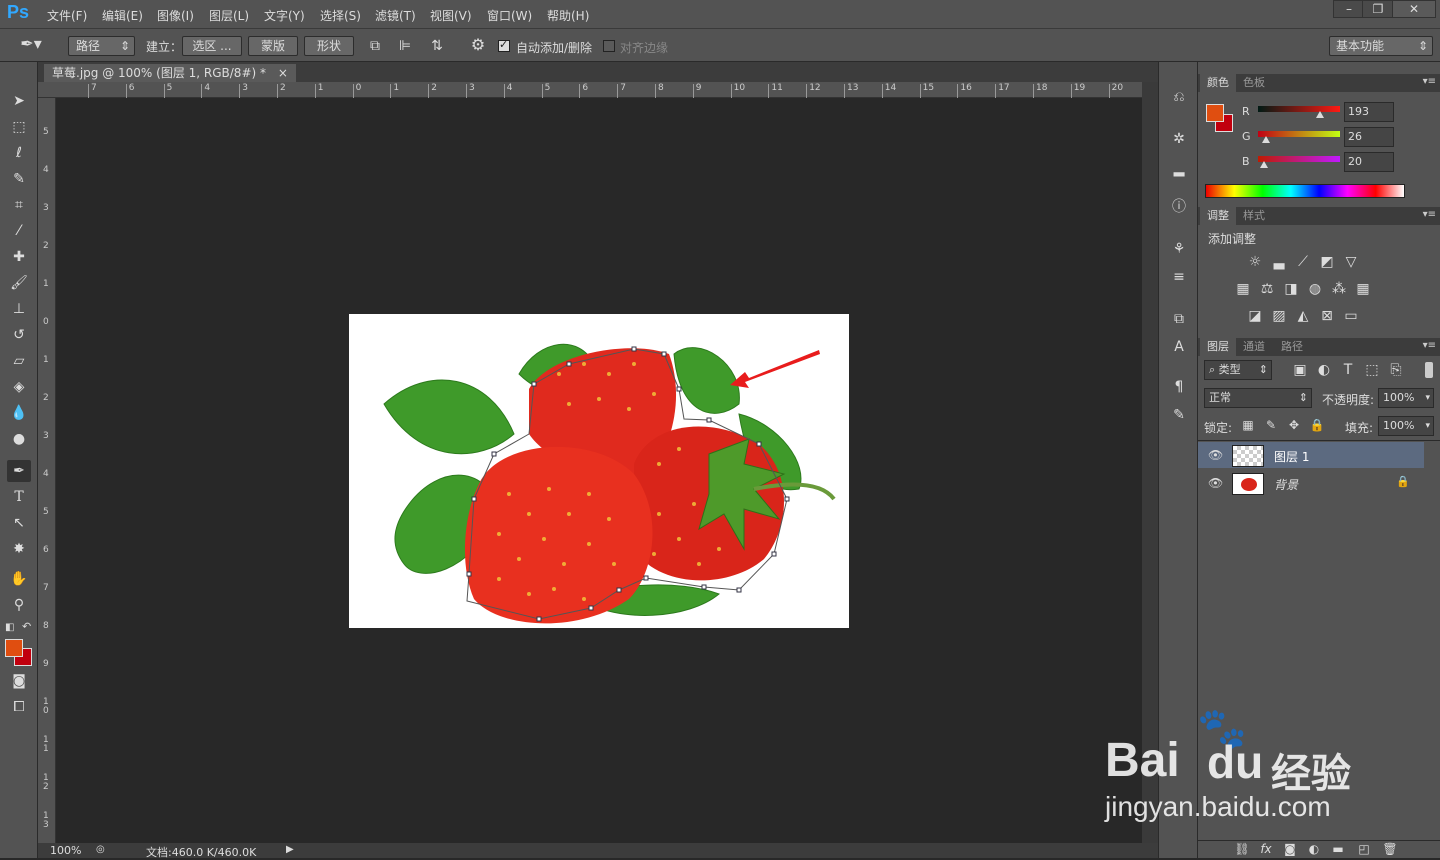 The image size is (1440, 860). What do you see at coordinates (1279, 262) in the screenshot?
I see `levels-icon: ▃` at bounding box center [1279, 262].